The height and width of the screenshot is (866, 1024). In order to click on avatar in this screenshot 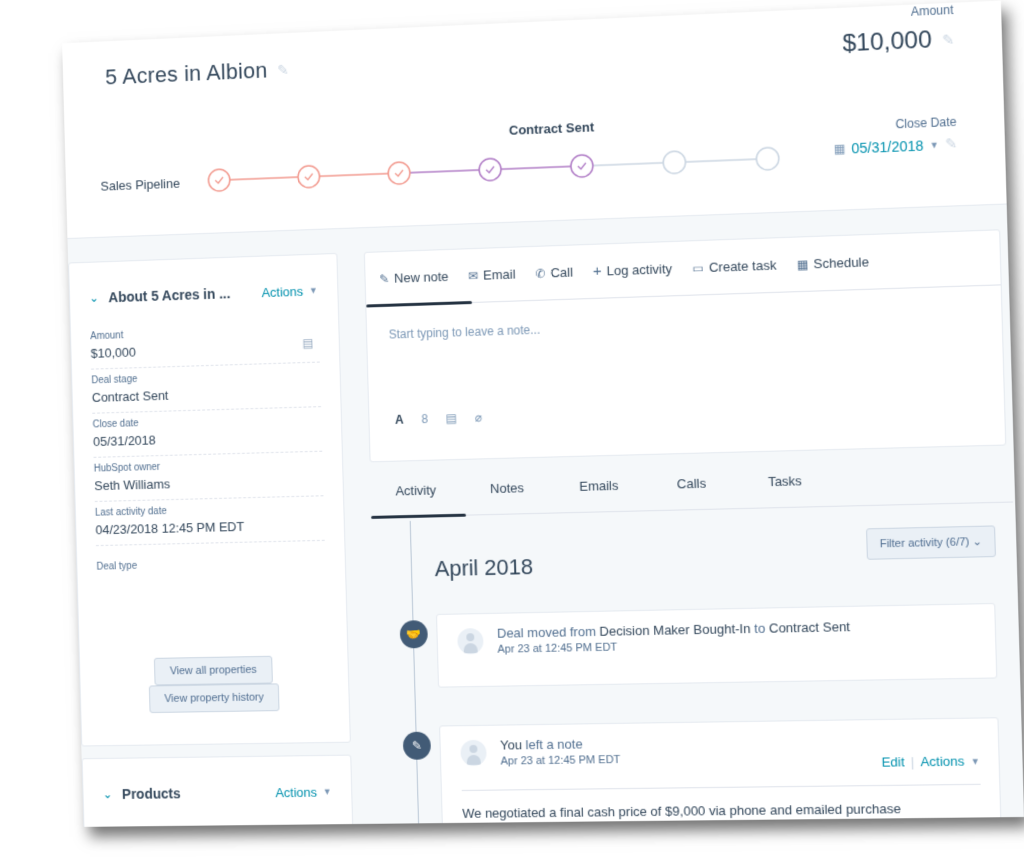, I will do `click(470, 641)`.